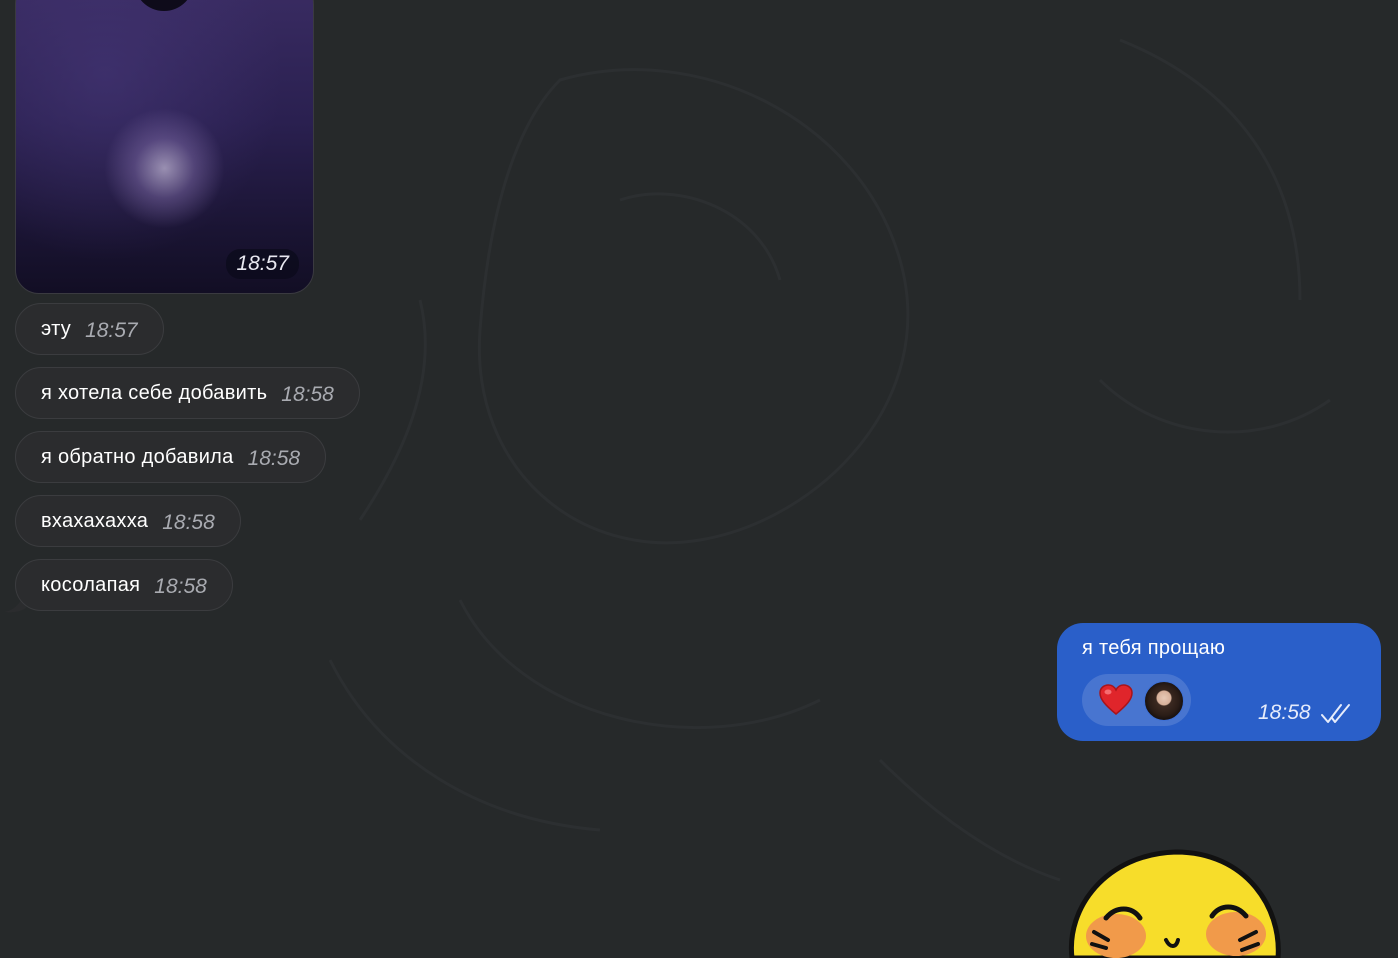 The image size is (1398, 958). I want to click on incoming-message: я хотела себе добавить 18:58, so click(187, 393).